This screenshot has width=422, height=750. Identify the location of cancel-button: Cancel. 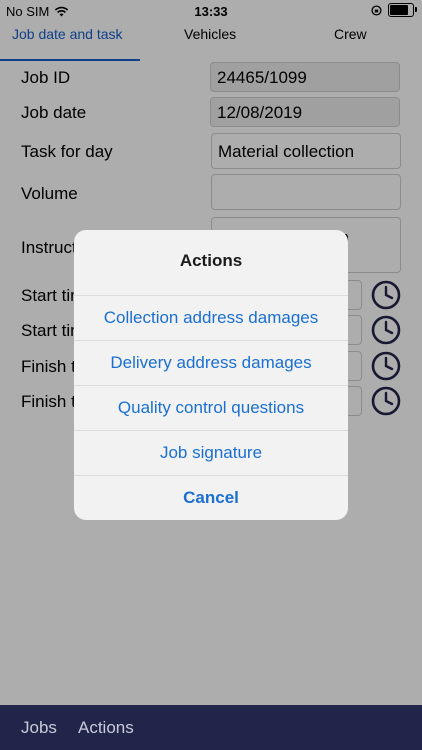
(211, 497).